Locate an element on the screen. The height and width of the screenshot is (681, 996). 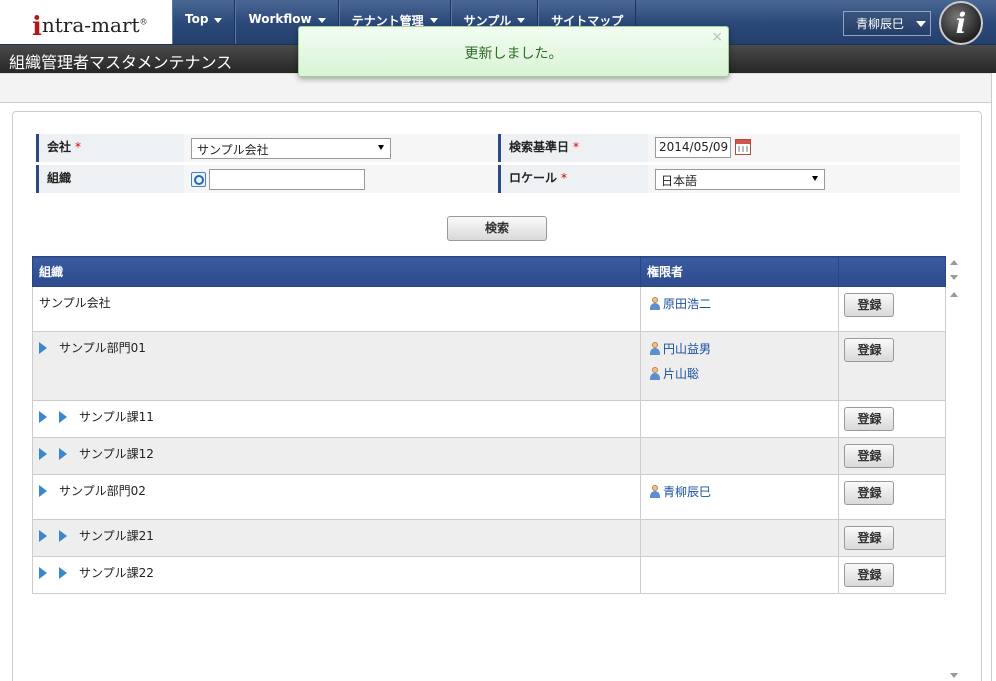
column-header-action is located at coordinates (892, 271).